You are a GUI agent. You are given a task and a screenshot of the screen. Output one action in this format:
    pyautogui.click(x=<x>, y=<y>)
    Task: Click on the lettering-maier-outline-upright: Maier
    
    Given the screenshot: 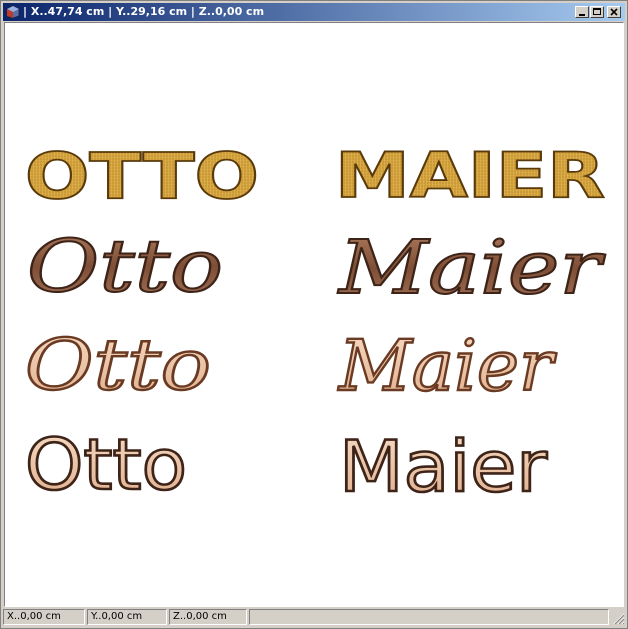 What is the action you would take?
    pyautogui.click(x=443, y=467)
    